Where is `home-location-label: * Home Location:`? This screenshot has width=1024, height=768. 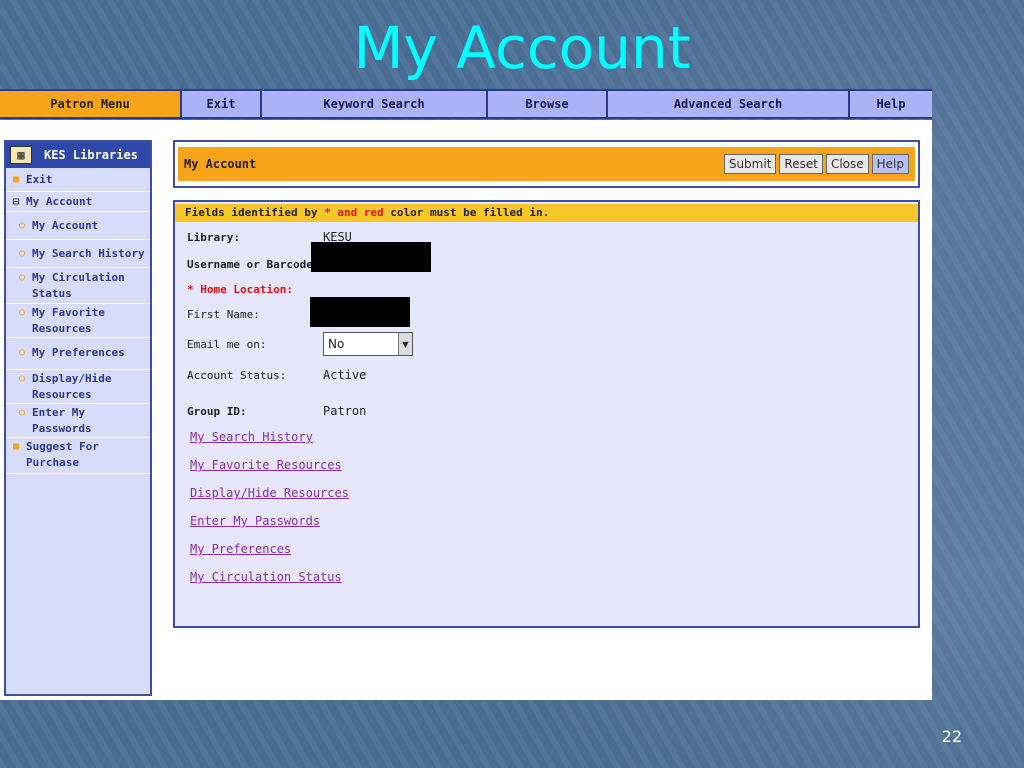 home-location-label: * Home Location: is located at coordinates (240, 289).